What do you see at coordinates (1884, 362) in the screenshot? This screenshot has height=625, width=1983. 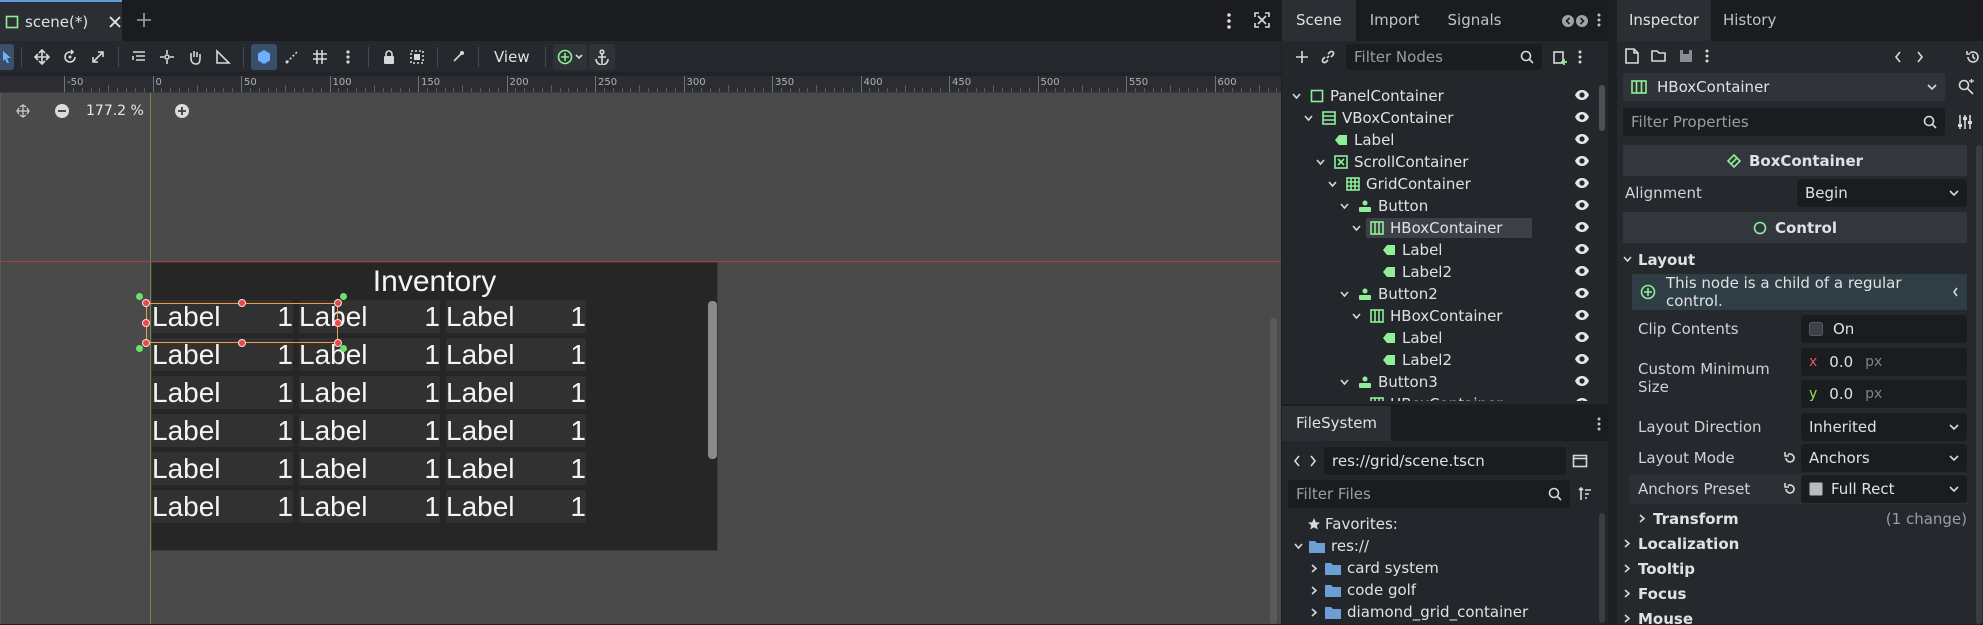 I see `min-size-x-field: x 0.0 px` at bounding box center [1884, 362].